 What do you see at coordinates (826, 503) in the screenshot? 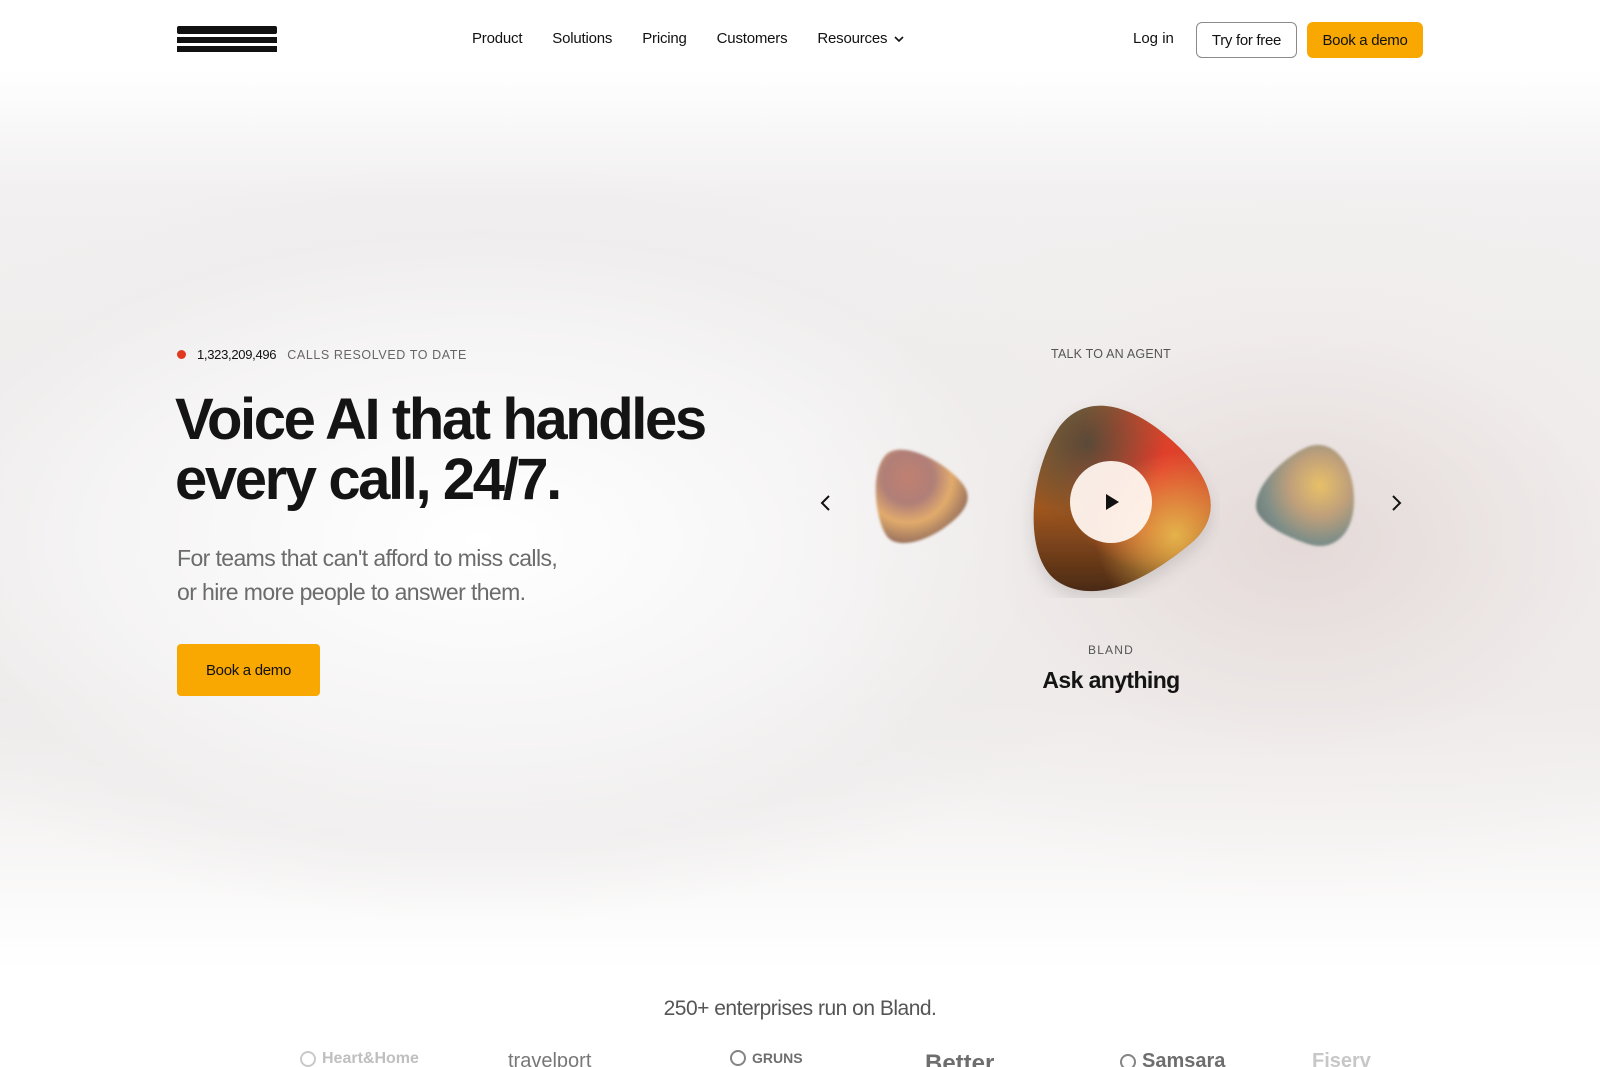
I see `chevron-left-icon` at bounding box center [826, 503].